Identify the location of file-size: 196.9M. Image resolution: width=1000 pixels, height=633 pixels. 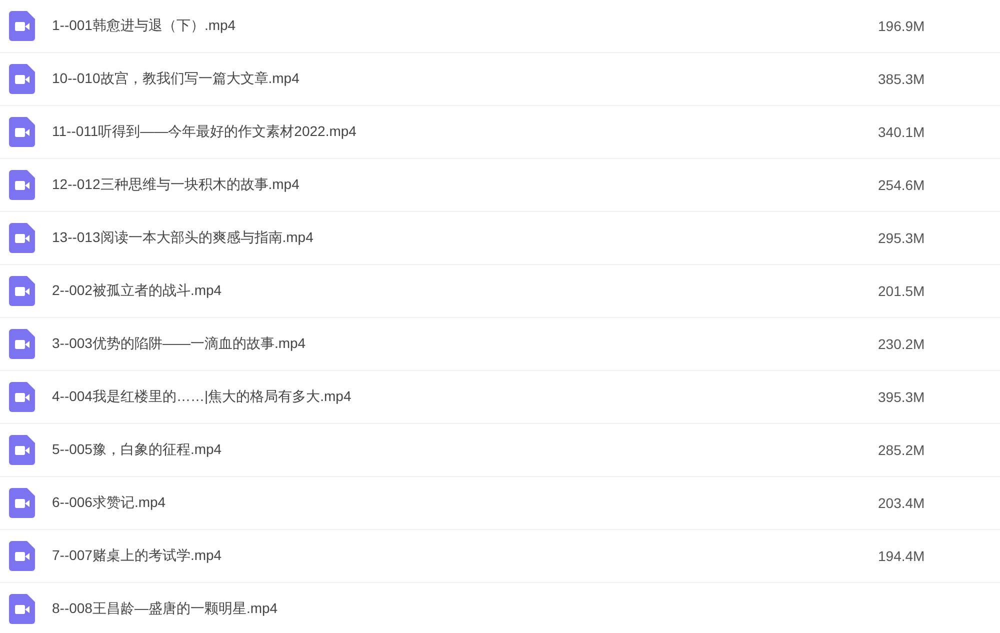
(901, 26).